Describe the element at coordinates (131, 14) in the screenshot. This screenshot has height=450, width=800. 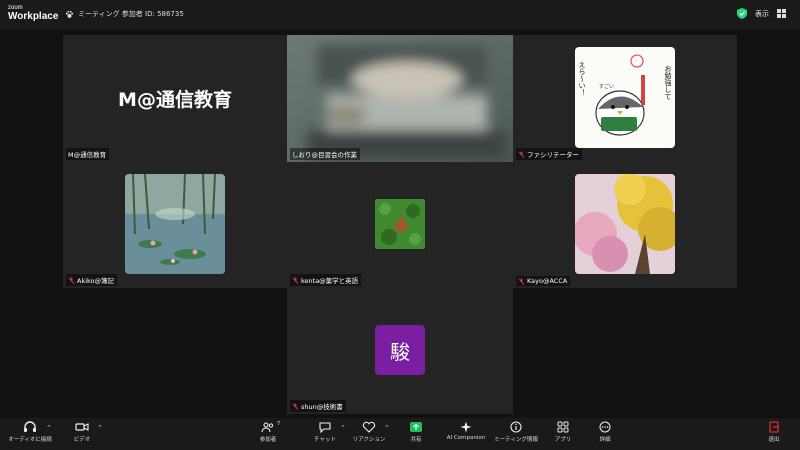
I see `meeting-id-text: ミーティング 参加者 ID: 586735` at that location.